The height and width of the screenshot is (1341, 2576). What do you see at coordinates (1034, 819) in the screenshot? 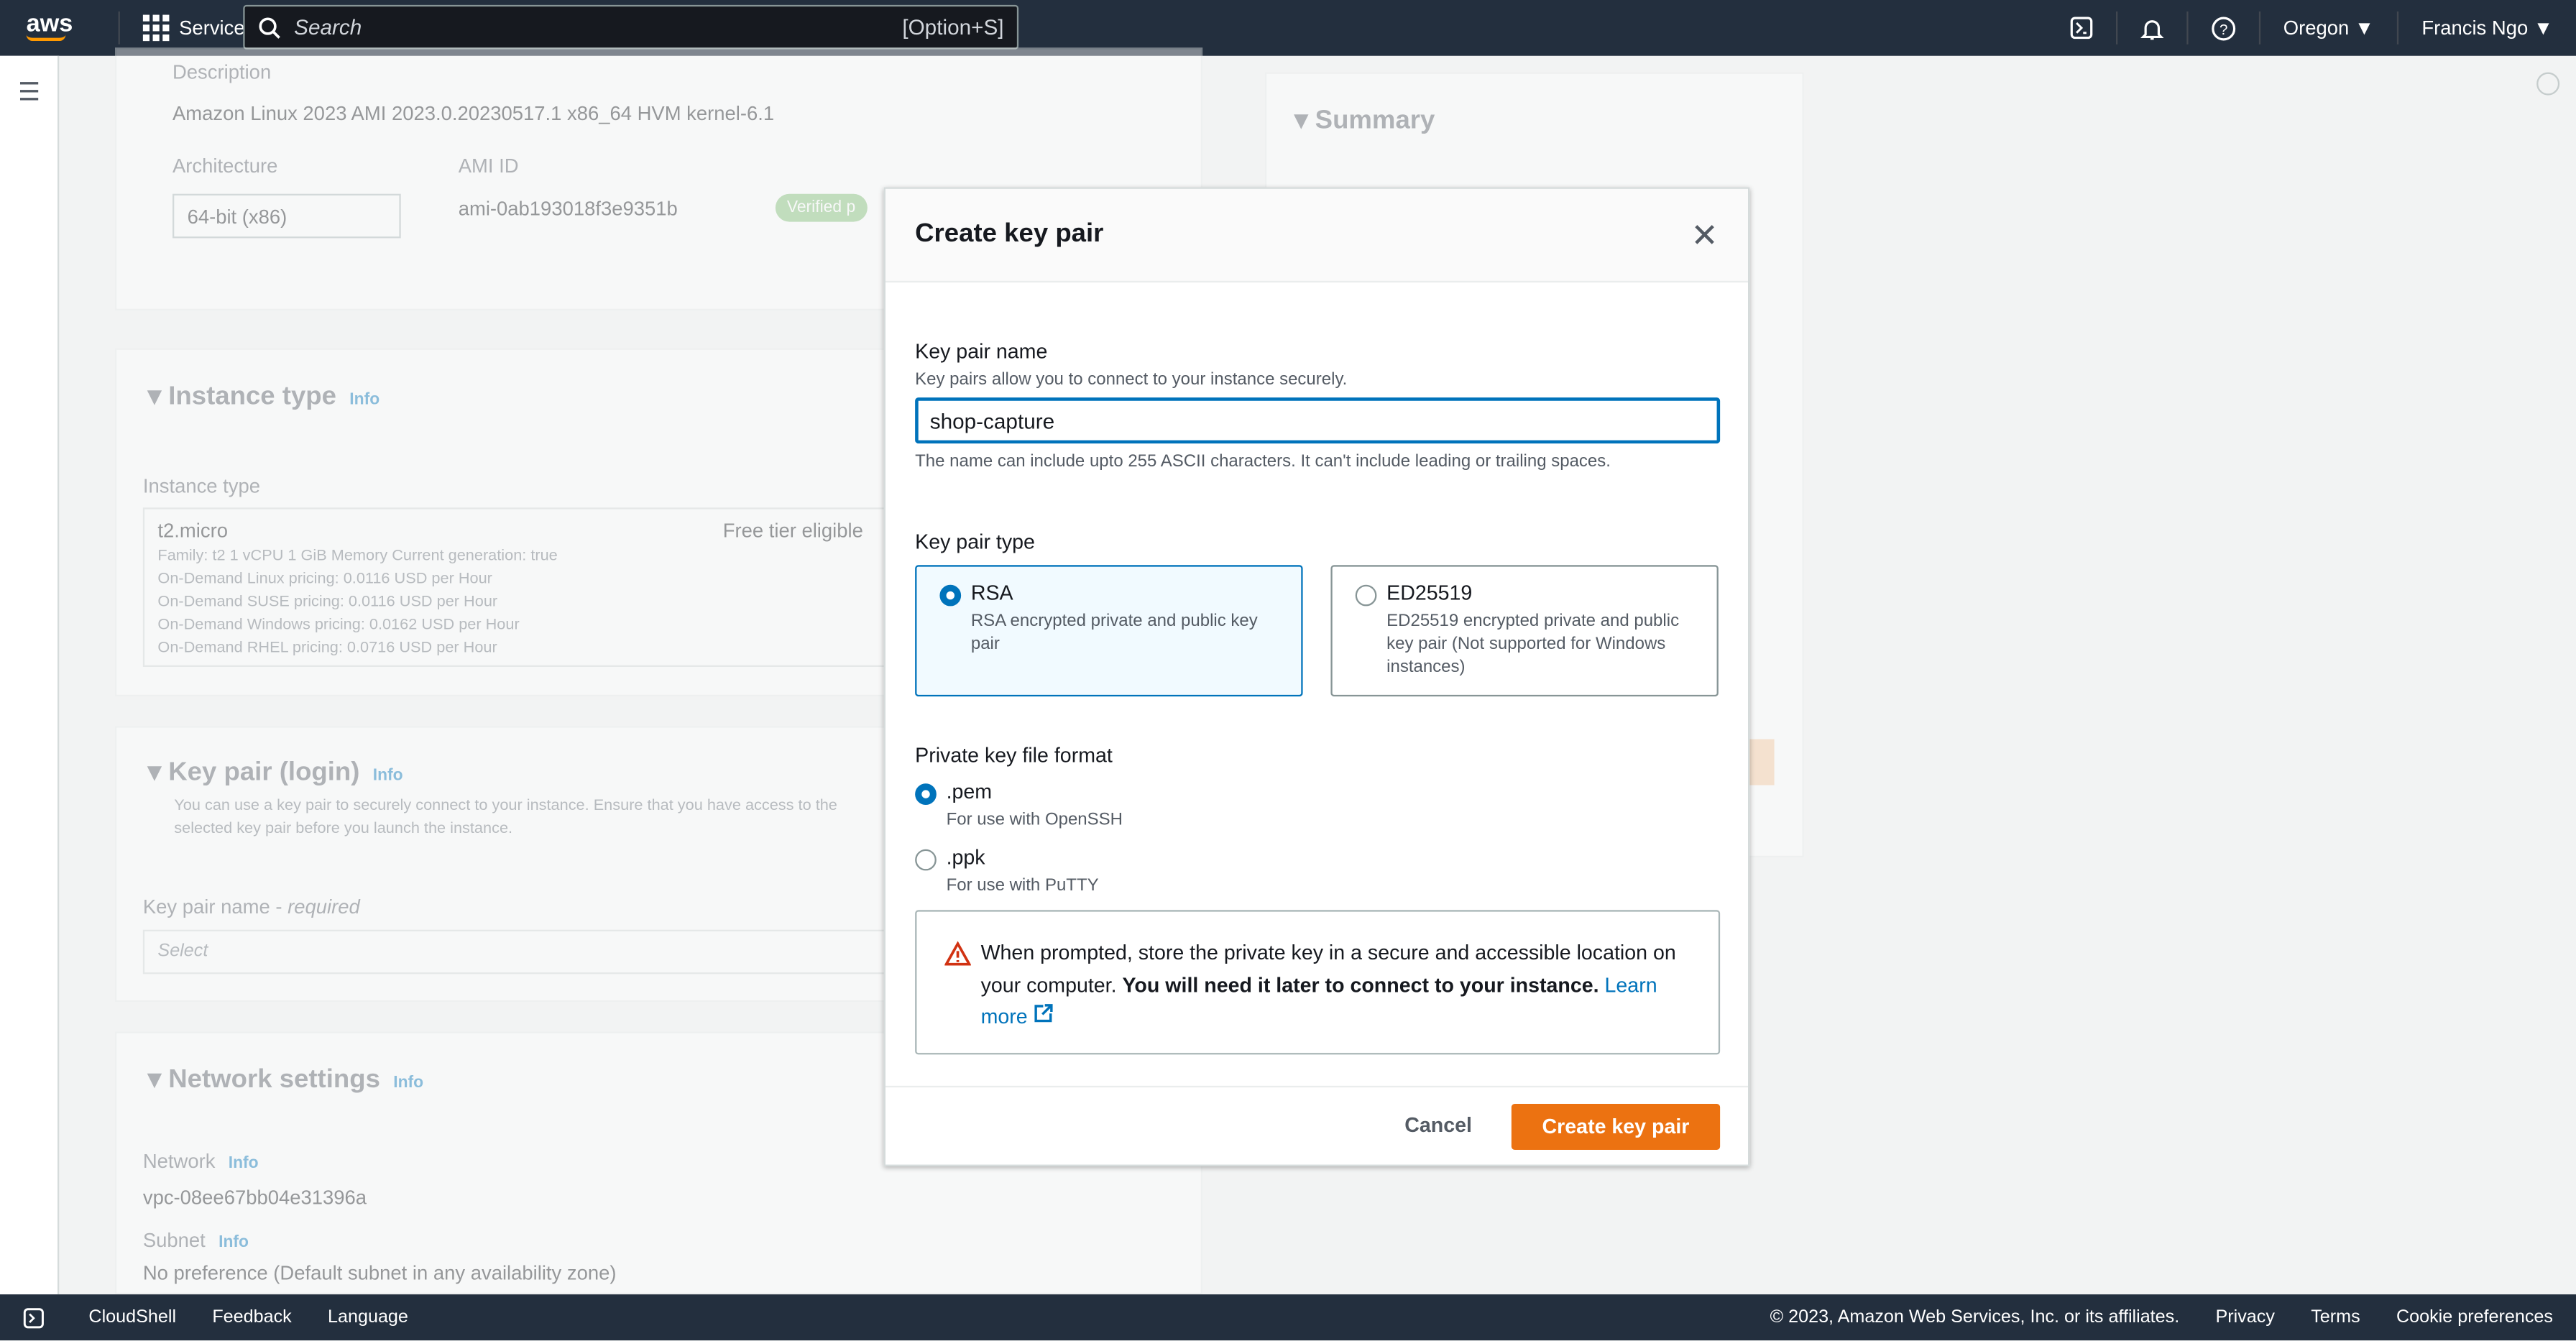
I see `pem-description: For use with OpenSSH` at bounding box center [1034, 819].